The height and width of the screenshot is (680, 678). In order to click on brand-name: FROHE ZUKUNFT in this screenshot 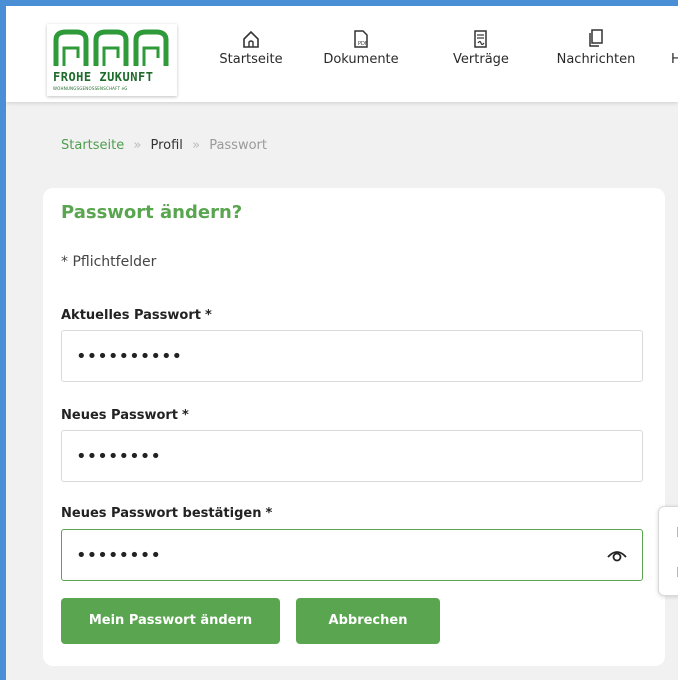, I will do `click(103, 77)`.